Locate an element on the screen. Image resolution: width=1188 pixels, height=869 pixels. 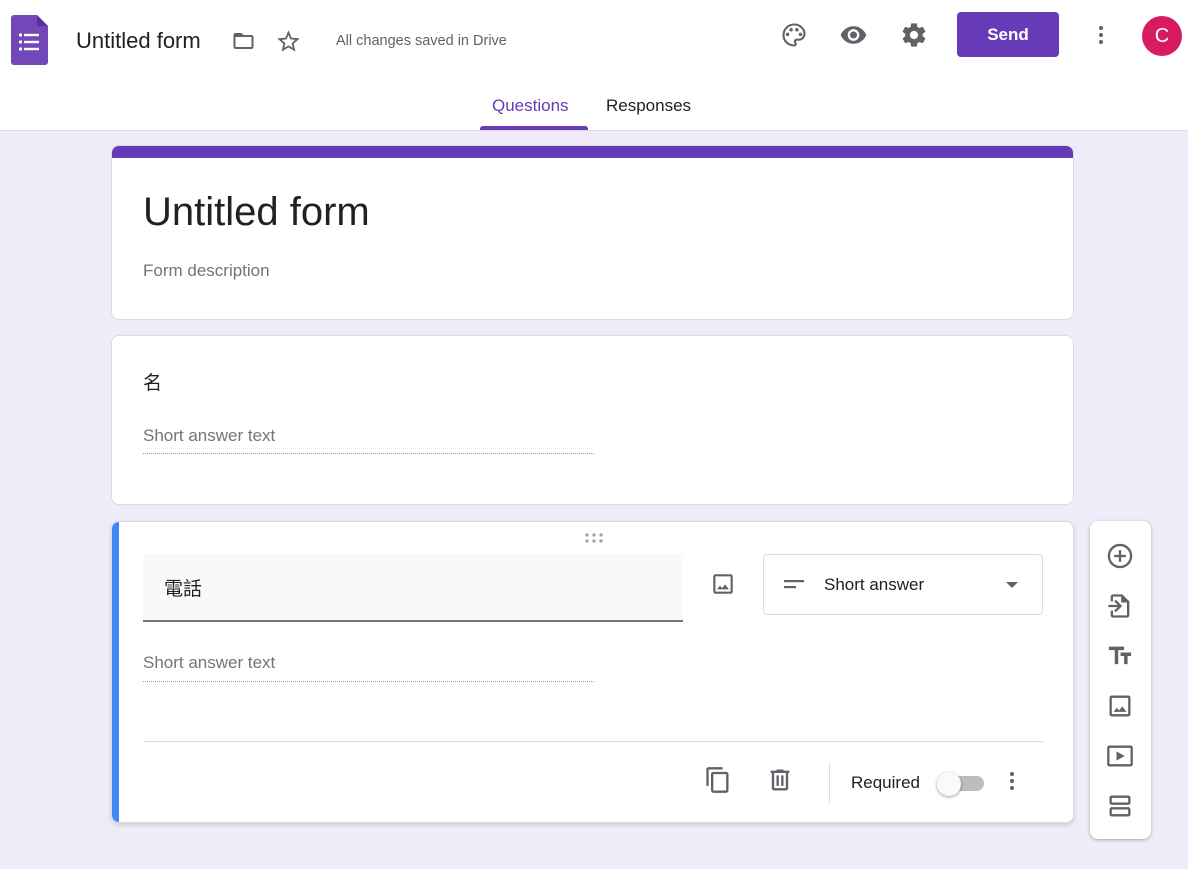
save-status: All changes saved in Drive is located at coordinates (421, 41).